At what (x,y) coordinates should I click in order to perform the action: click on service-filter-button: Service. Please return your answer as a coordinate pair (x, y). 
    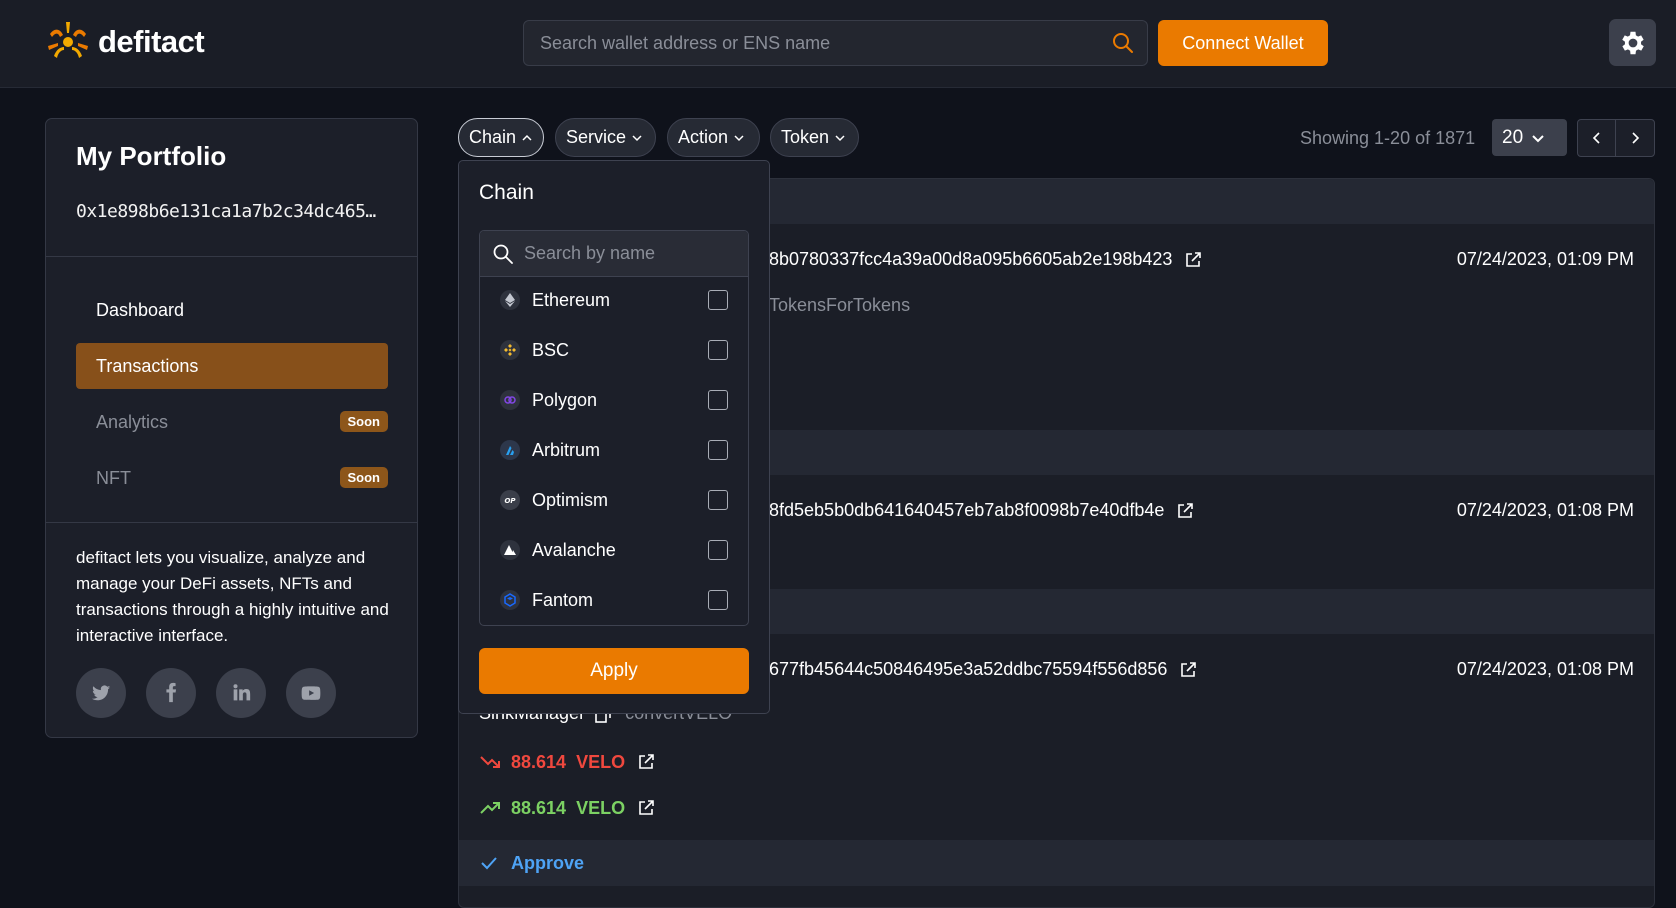
    Looking at the image, I should click on (605, 137).